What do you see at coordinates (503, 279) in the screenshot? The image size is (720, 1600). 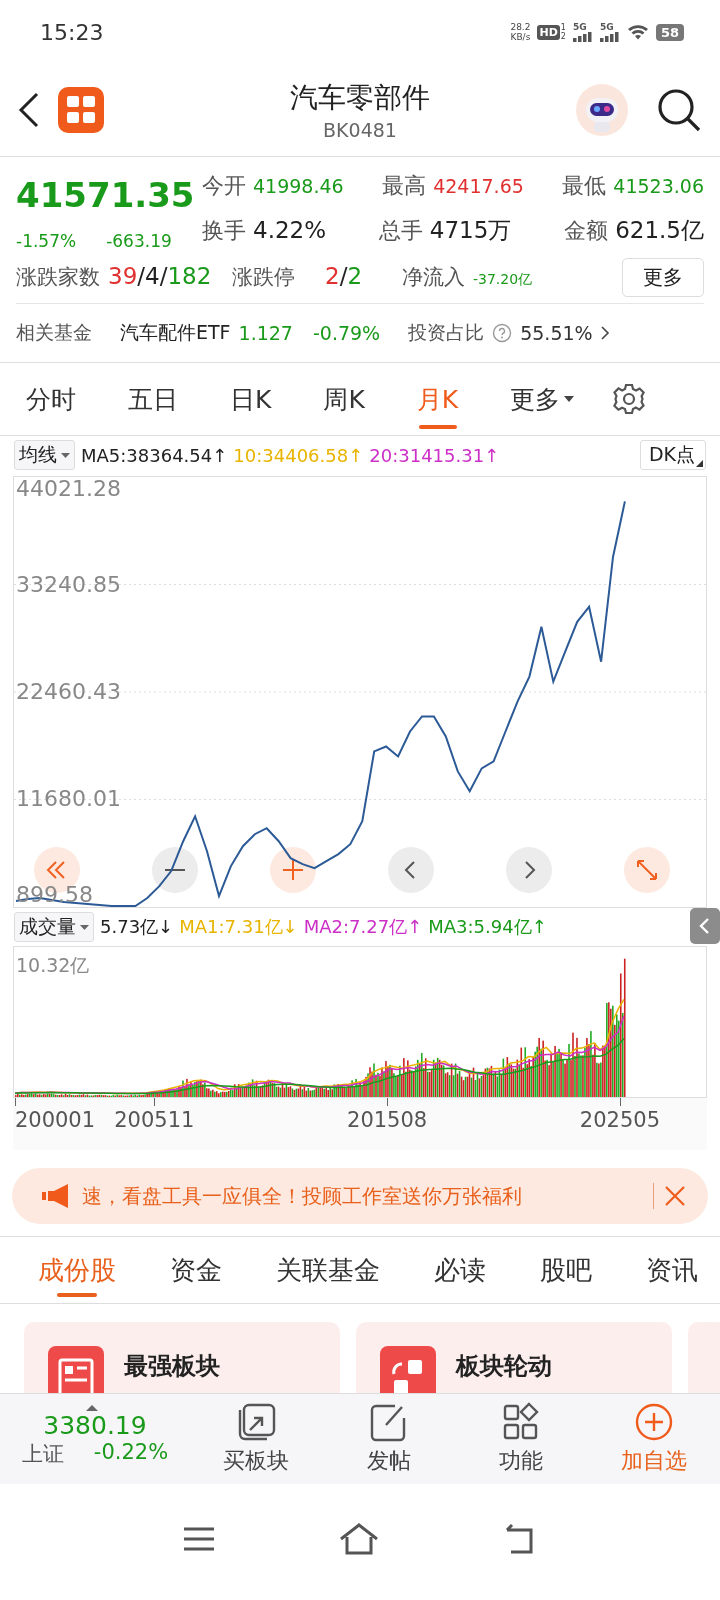 I see `stat-value: -37.20亿` at bounding box center [503, 279].